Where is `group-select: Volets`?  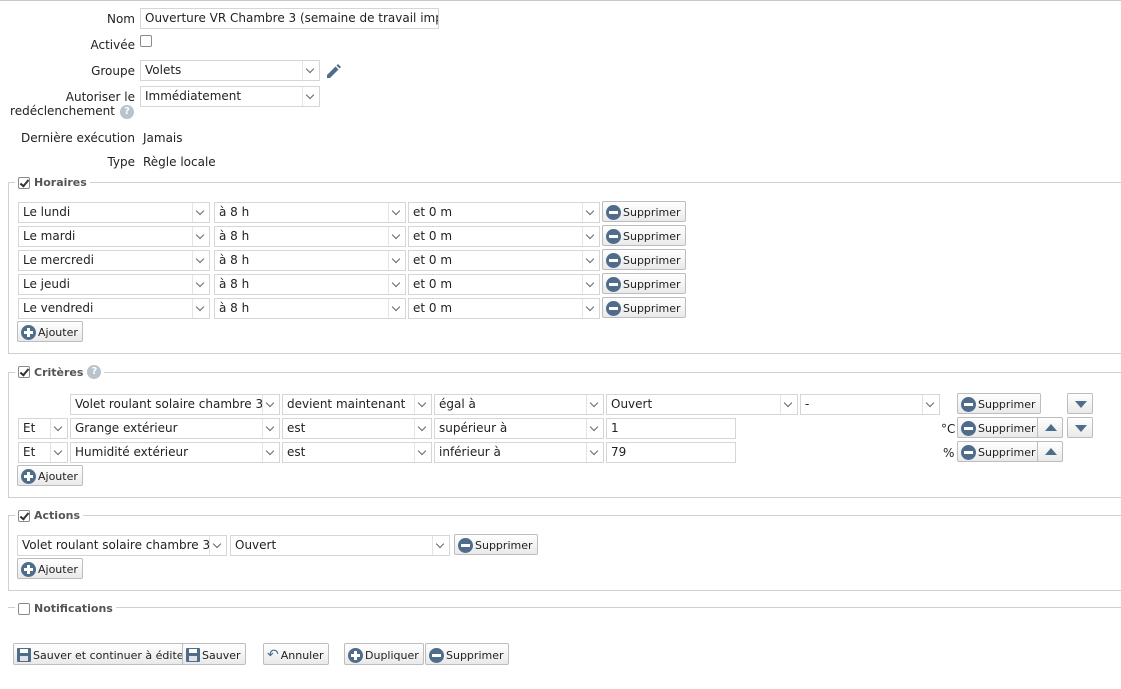
group-select: Volets is located at coordinates (230, 70).